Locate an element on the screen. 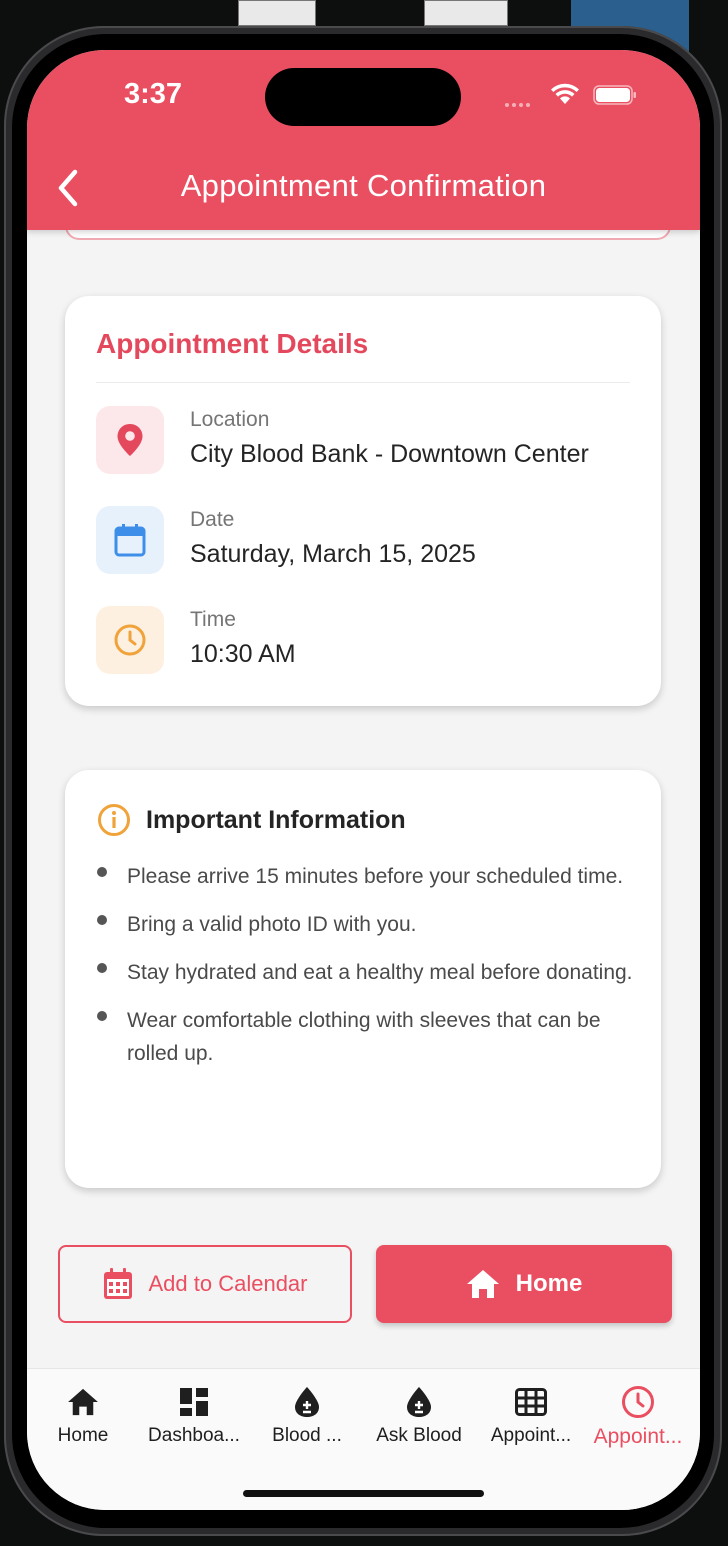 This screenshot has width=728, height=1546. nav-item-ask-blood: Ask Blood is located at coordinates (419, 1417).